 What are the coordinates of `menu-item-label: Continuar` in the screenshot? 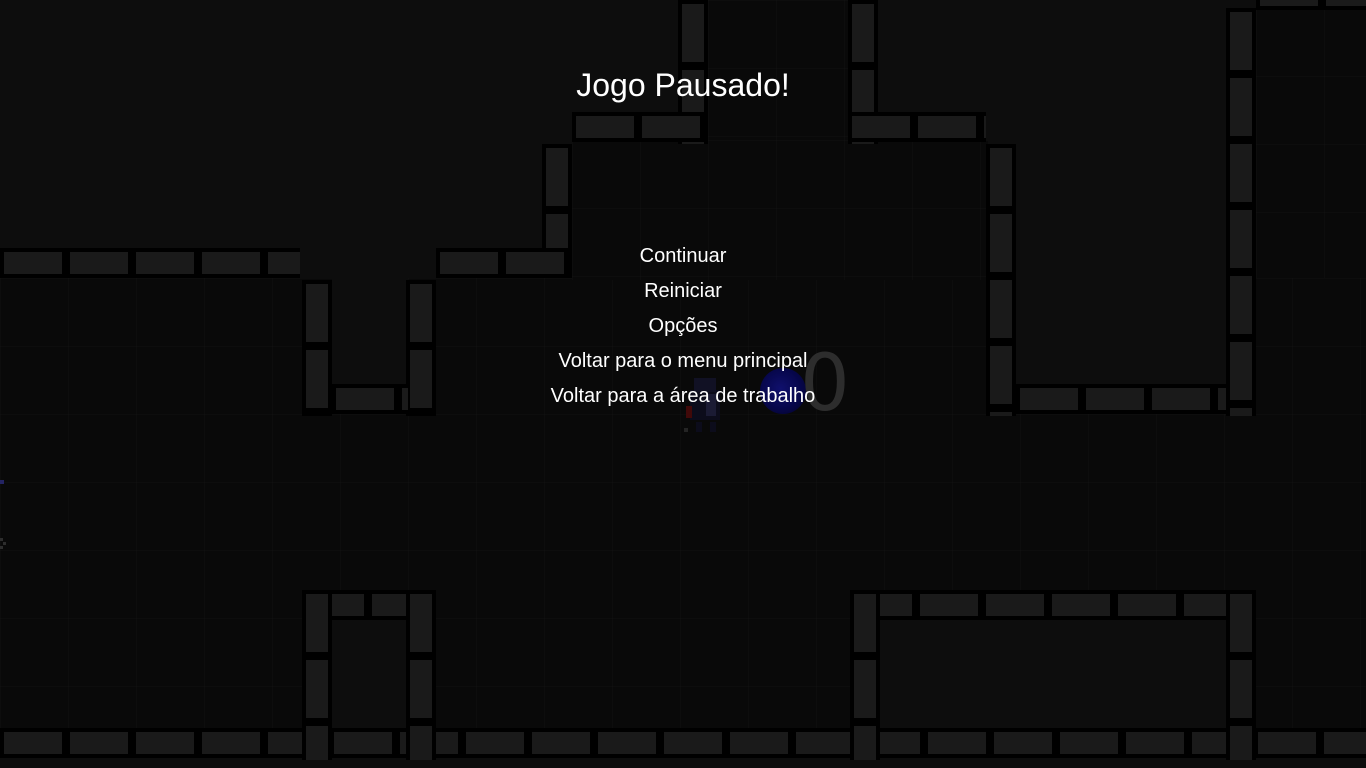 It's located at (683, 256).